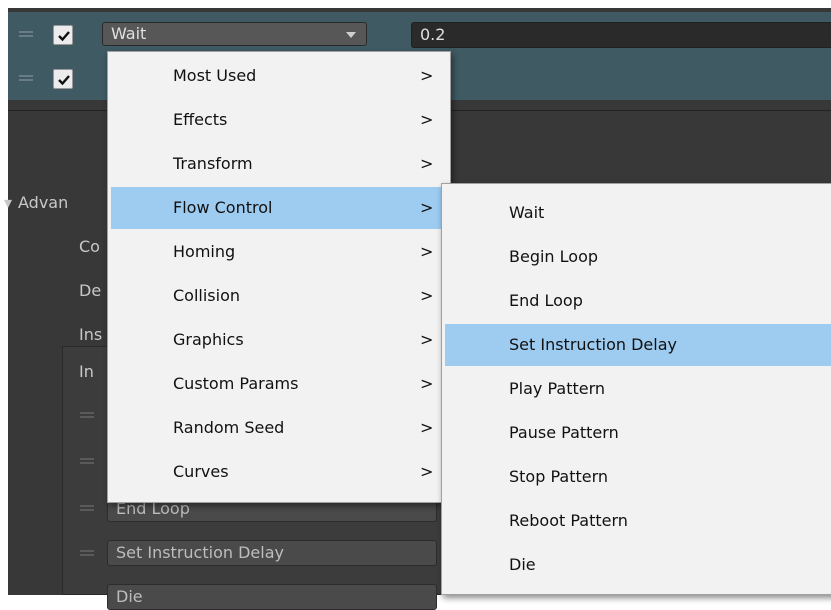 The height and width of the screenshot is (610, 831). I want to click on field-label: Ins, so click(91, 334).